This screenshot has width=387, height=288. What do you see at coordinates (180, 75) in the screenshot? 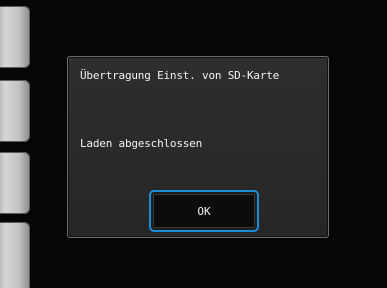
I see `dialog-title: Übertragung Einst. von SD-Karte` at bounding box center [180, 75].